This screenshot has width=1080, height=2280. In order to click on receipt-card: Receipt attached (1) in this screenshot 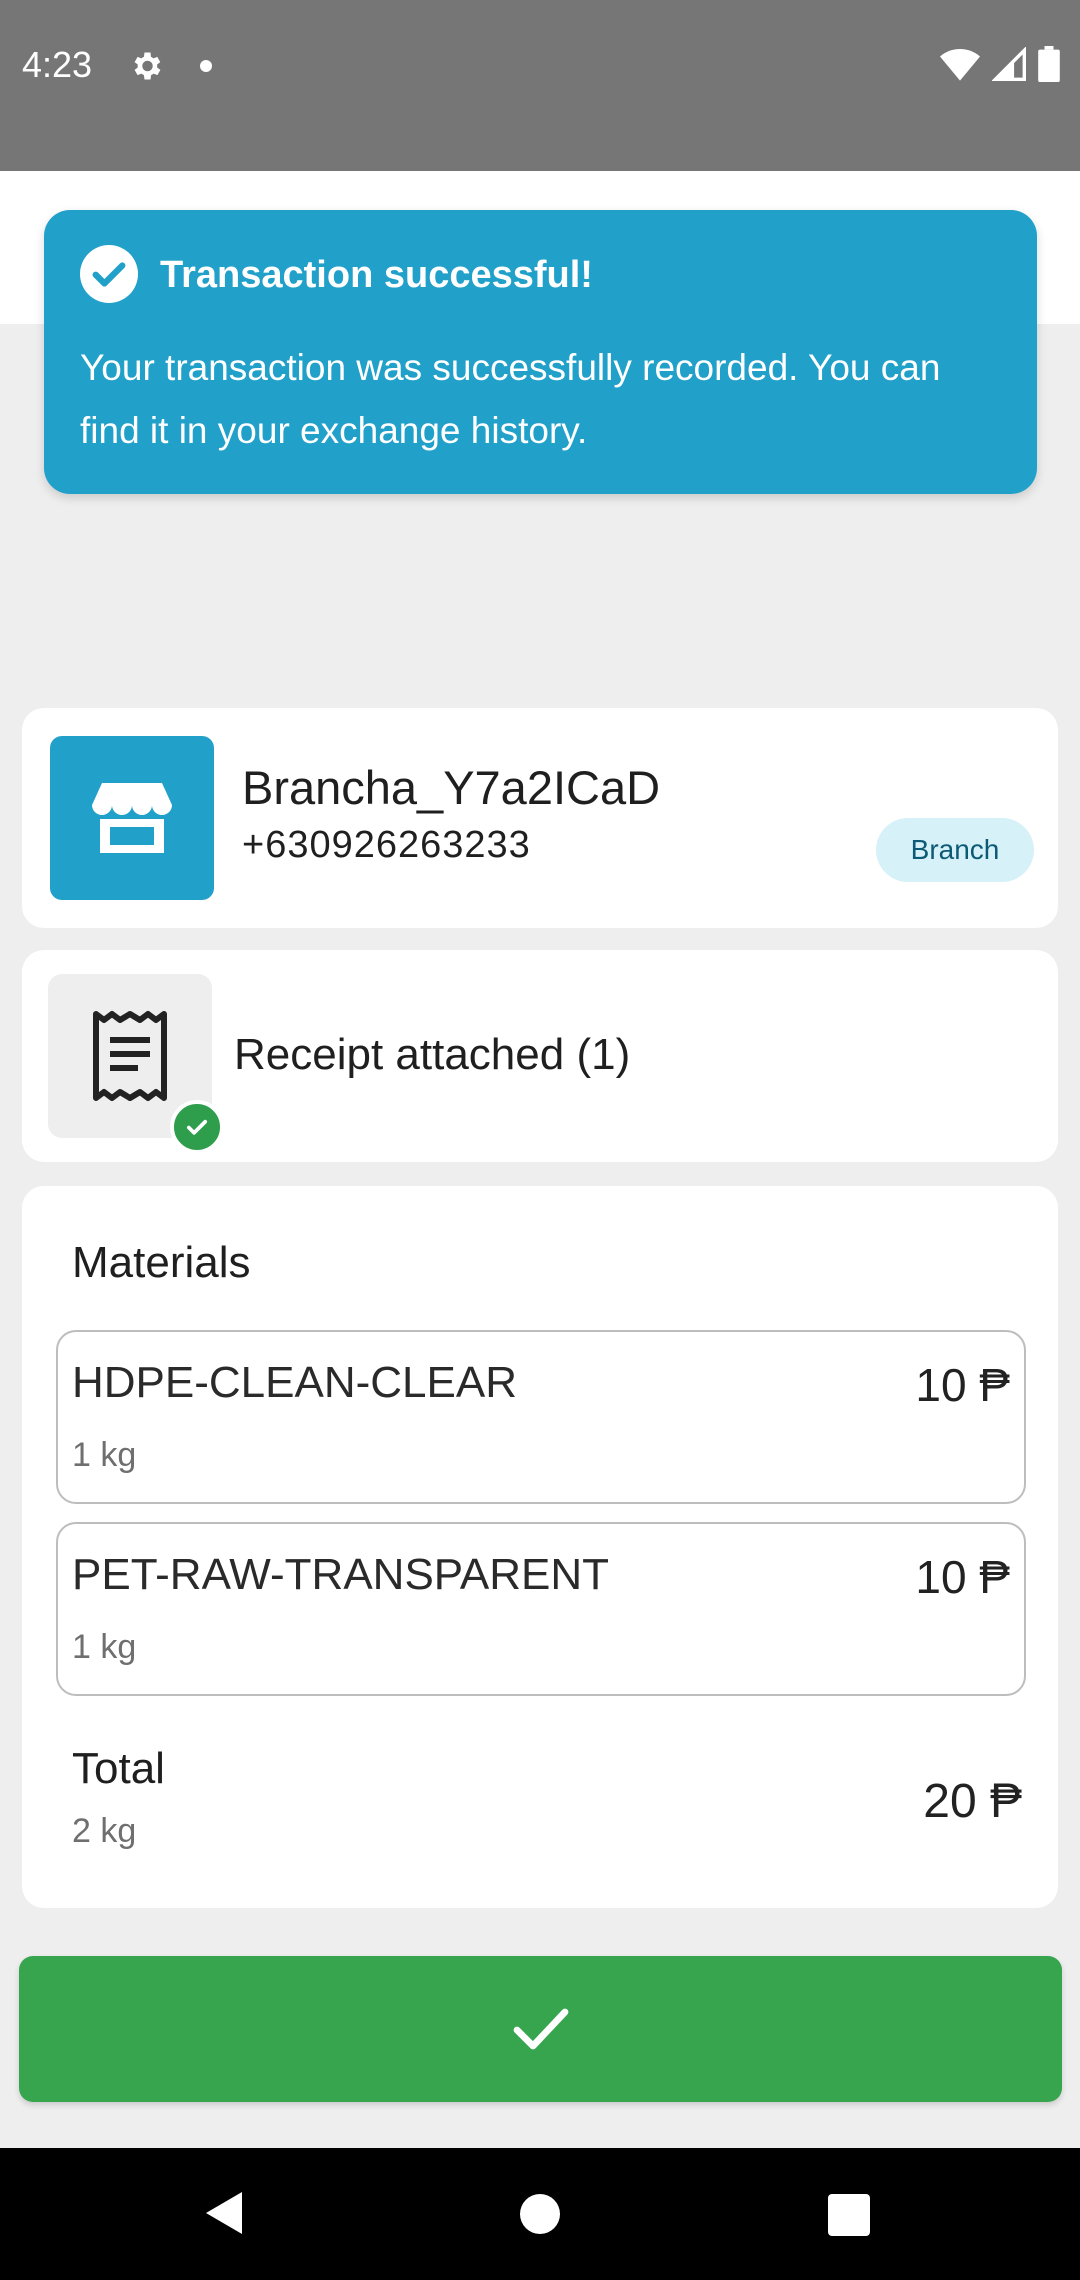, I will do `click(540, 1056)`.